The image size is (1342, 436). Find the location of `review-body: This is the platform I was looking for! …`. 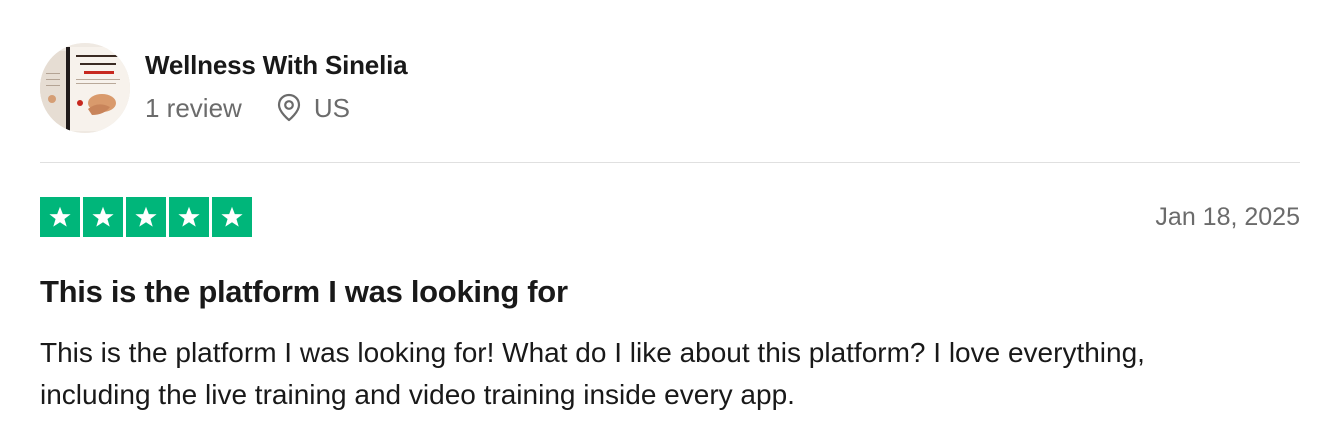

review-body: This is the platform I was looking for! … is located at coordinates (592, 373).